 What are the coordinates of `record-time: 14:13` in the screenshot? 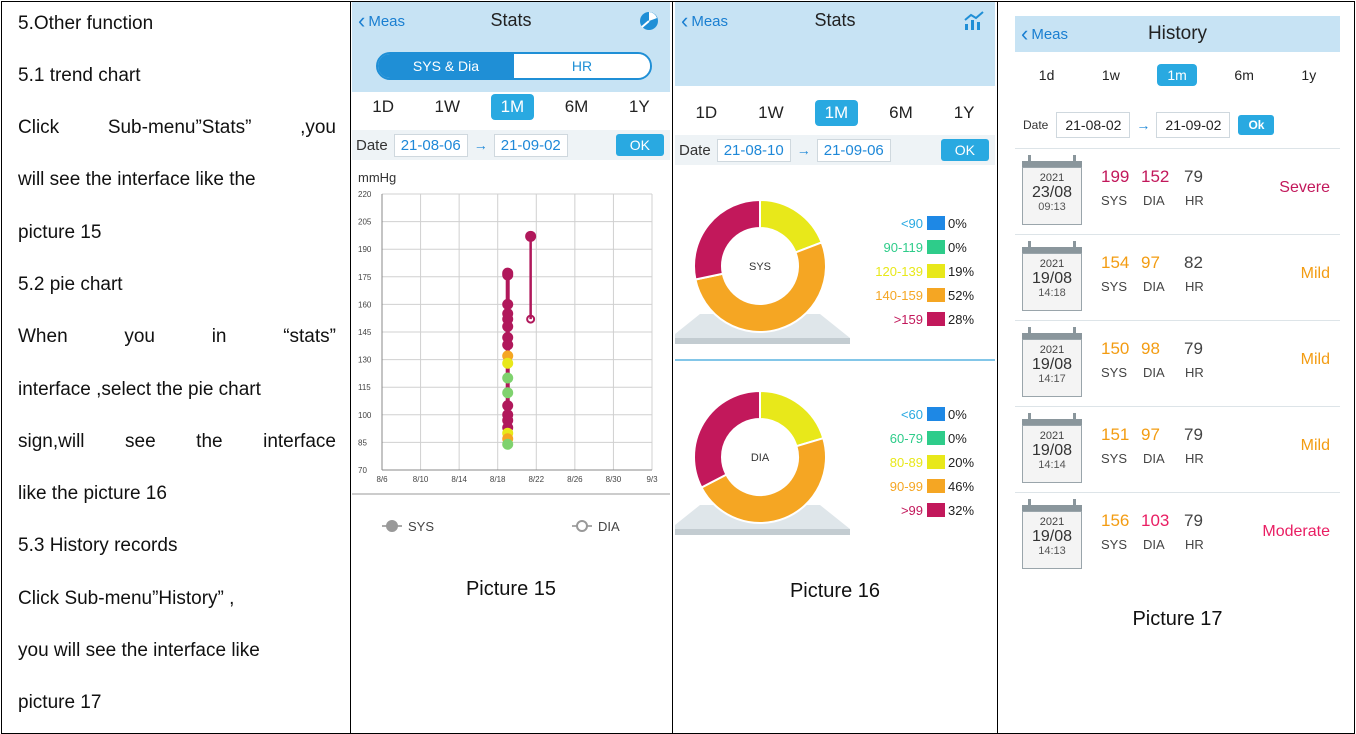 It's located at (1052, 551).